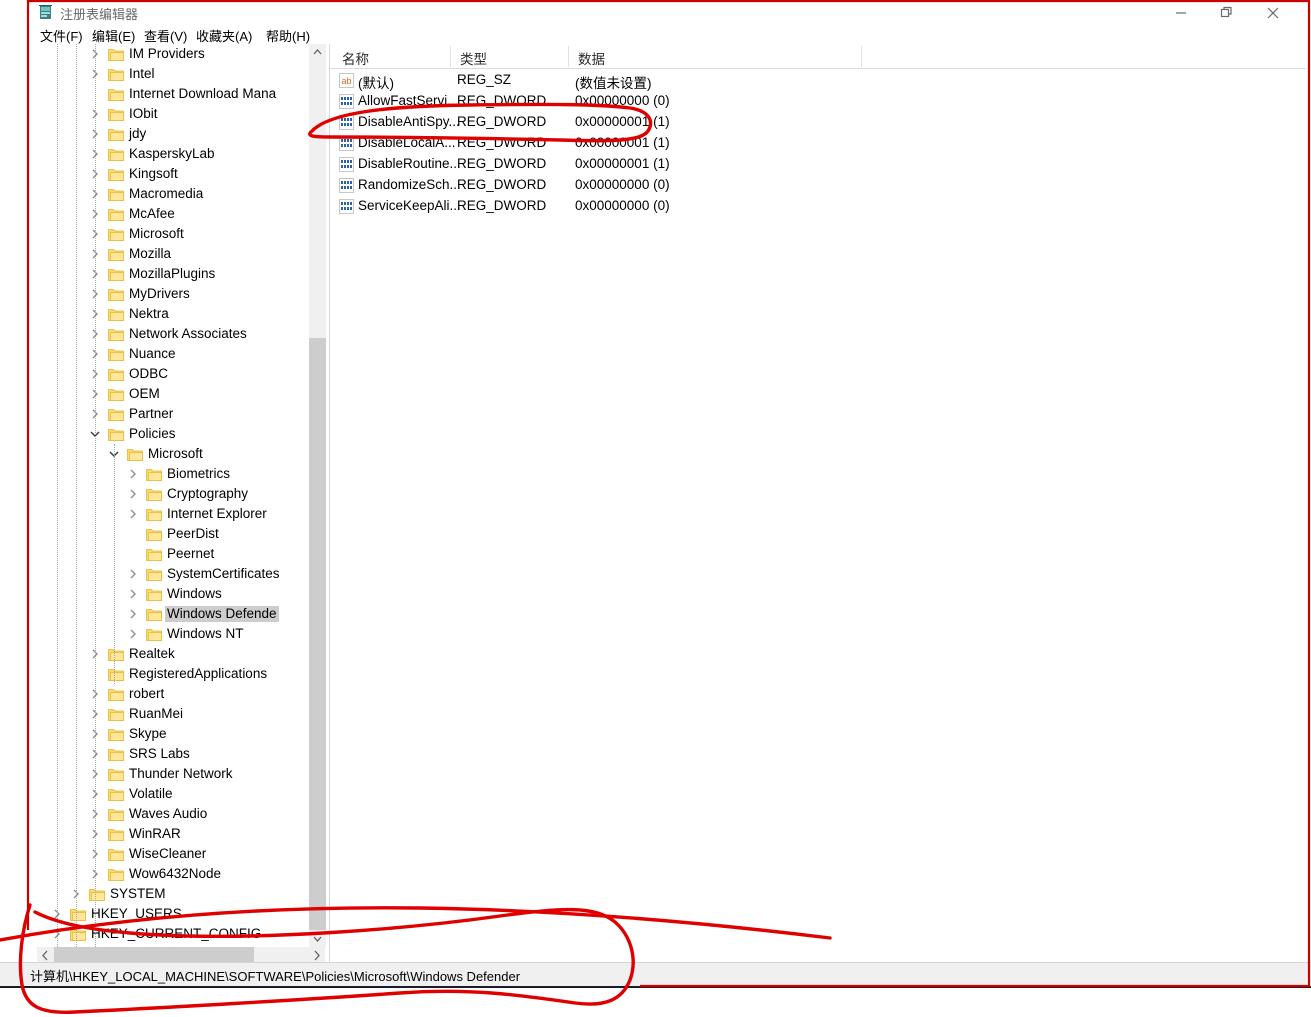 The image size is (1311, 1017). Describe the element at coordinates (671, 13) in the screenshot. I see `title-bar: 注册表编辑器` at that location.